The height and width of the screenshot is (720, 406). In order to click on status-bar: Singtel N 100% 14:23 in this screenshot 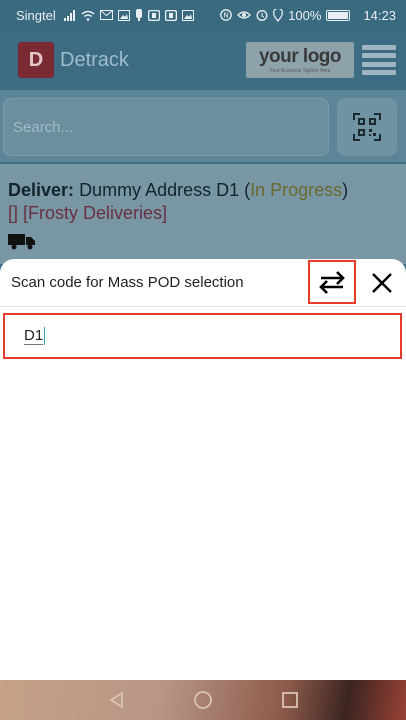, I will do `click(203, 15)`.